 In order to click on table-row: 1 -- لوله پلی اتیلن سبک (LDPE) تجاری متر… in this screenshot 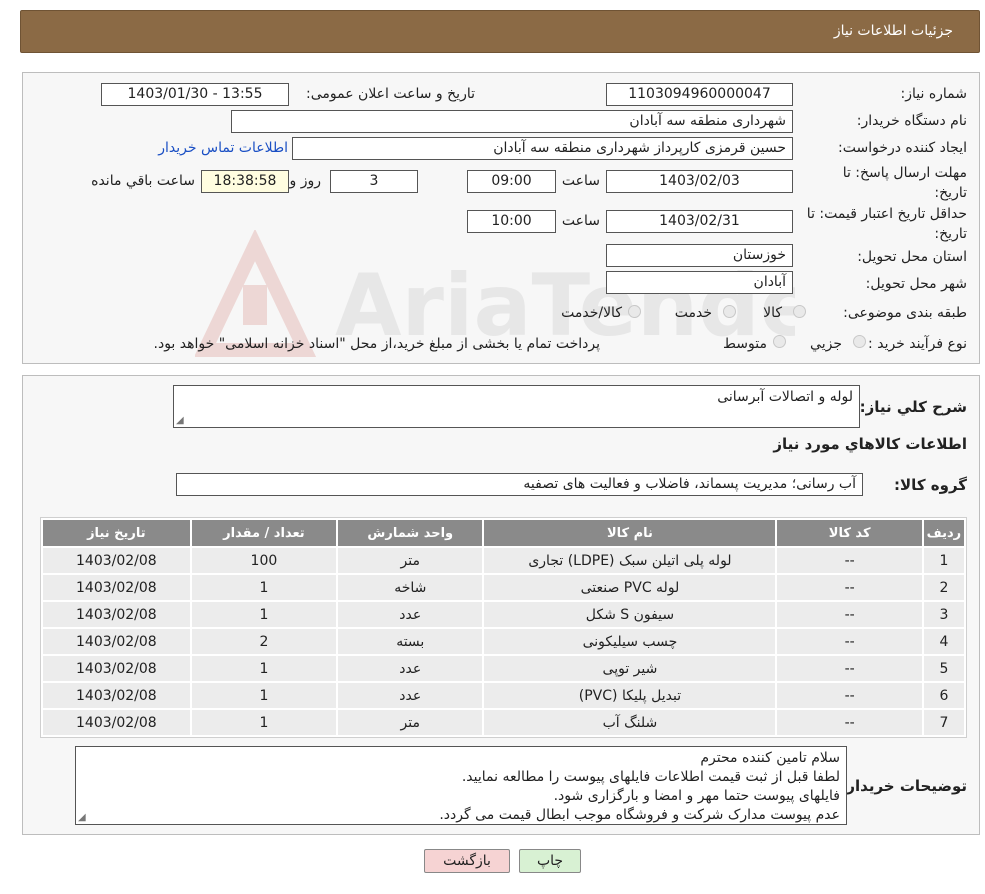, I will do `click(503, 560)`.